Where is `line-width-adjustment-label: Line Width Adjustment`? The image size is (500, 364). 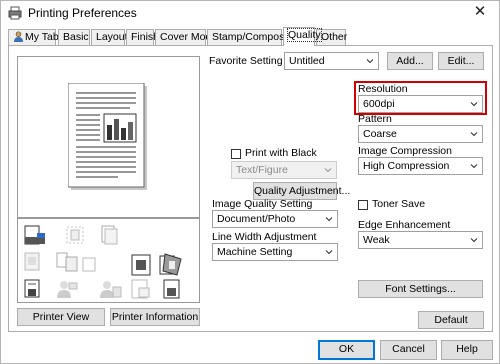
line-width-adjustment-label: Line Width Adjustment is located at coordinates (264, 237).